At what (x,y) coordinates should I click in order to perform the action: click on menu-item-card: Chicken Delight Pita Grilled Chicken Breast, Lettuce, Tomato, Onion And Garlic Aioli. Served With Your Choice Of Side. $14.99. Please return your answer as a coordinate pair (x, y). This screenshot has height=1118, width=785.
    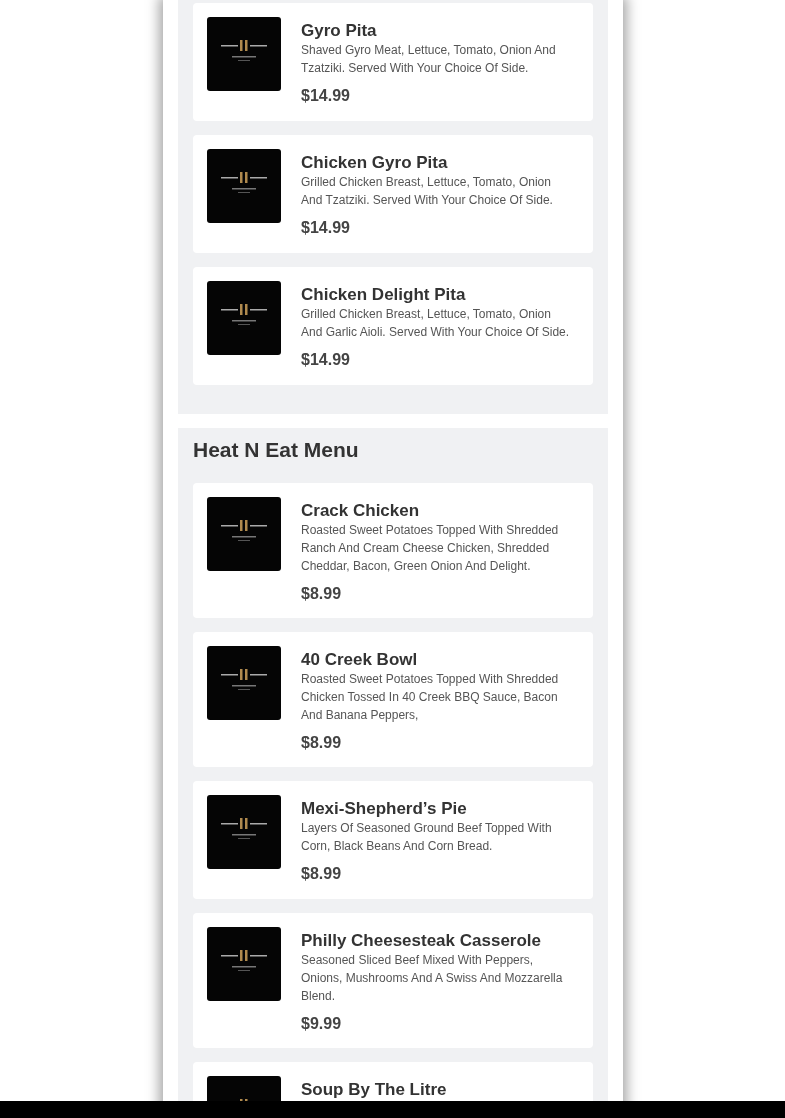
    Looking at the image, I should click on (393, 326).